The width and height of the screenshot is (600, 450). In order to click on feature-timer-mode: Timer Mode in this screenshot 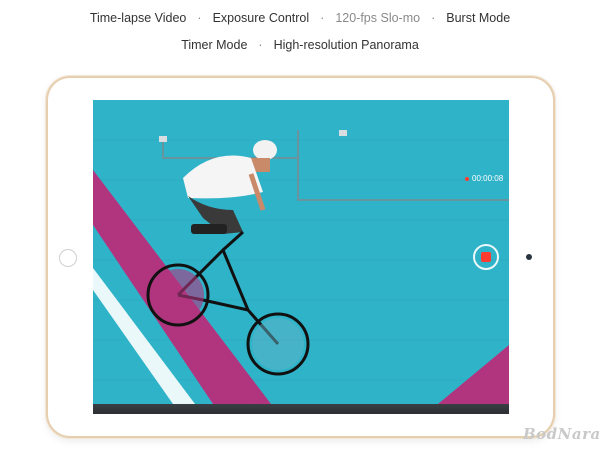, I will do `click(214, 45)`.